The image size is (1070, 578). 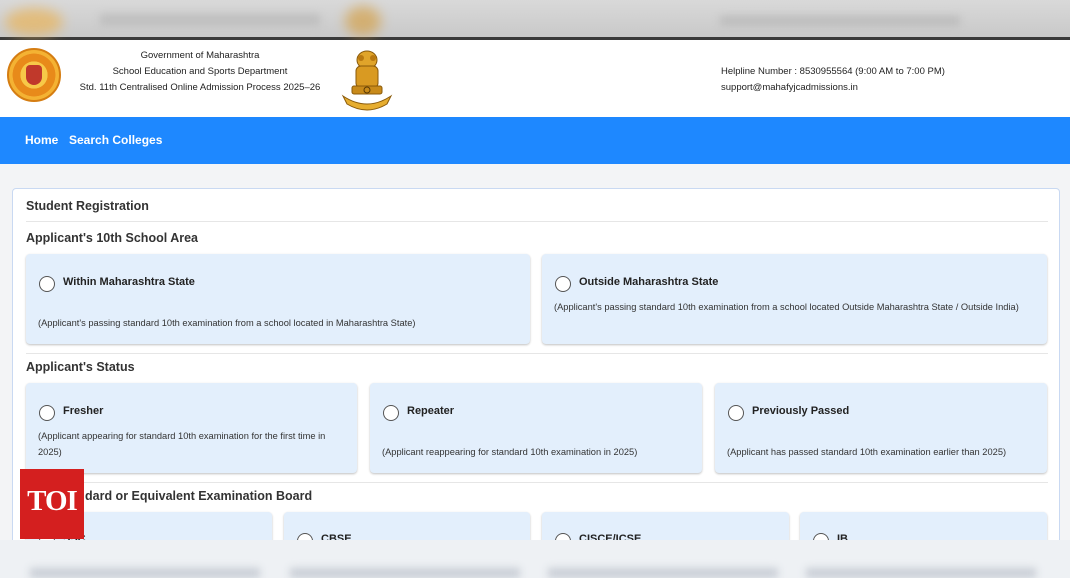 I want to click on school-area-heading: Applicant's 10th School Area, so click(x=112, y=238).